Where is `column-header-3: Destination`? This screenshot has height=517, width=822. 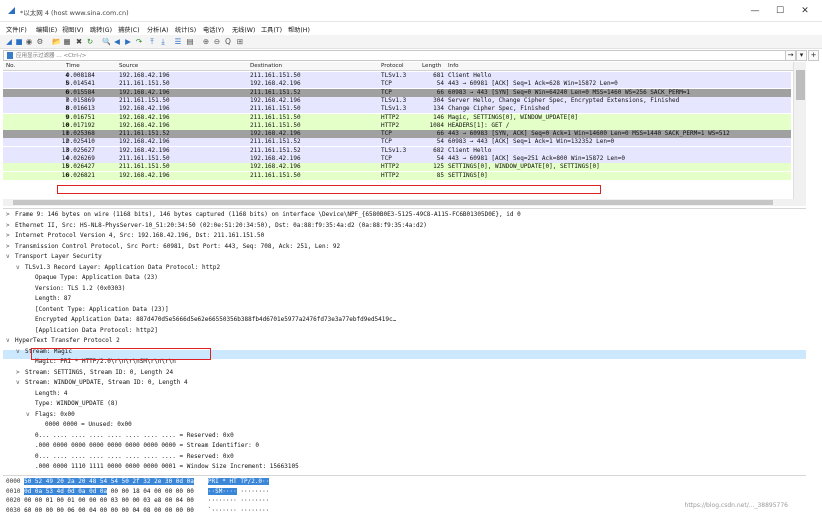 column-header-3: Destination is located at coordinates (266, 66).